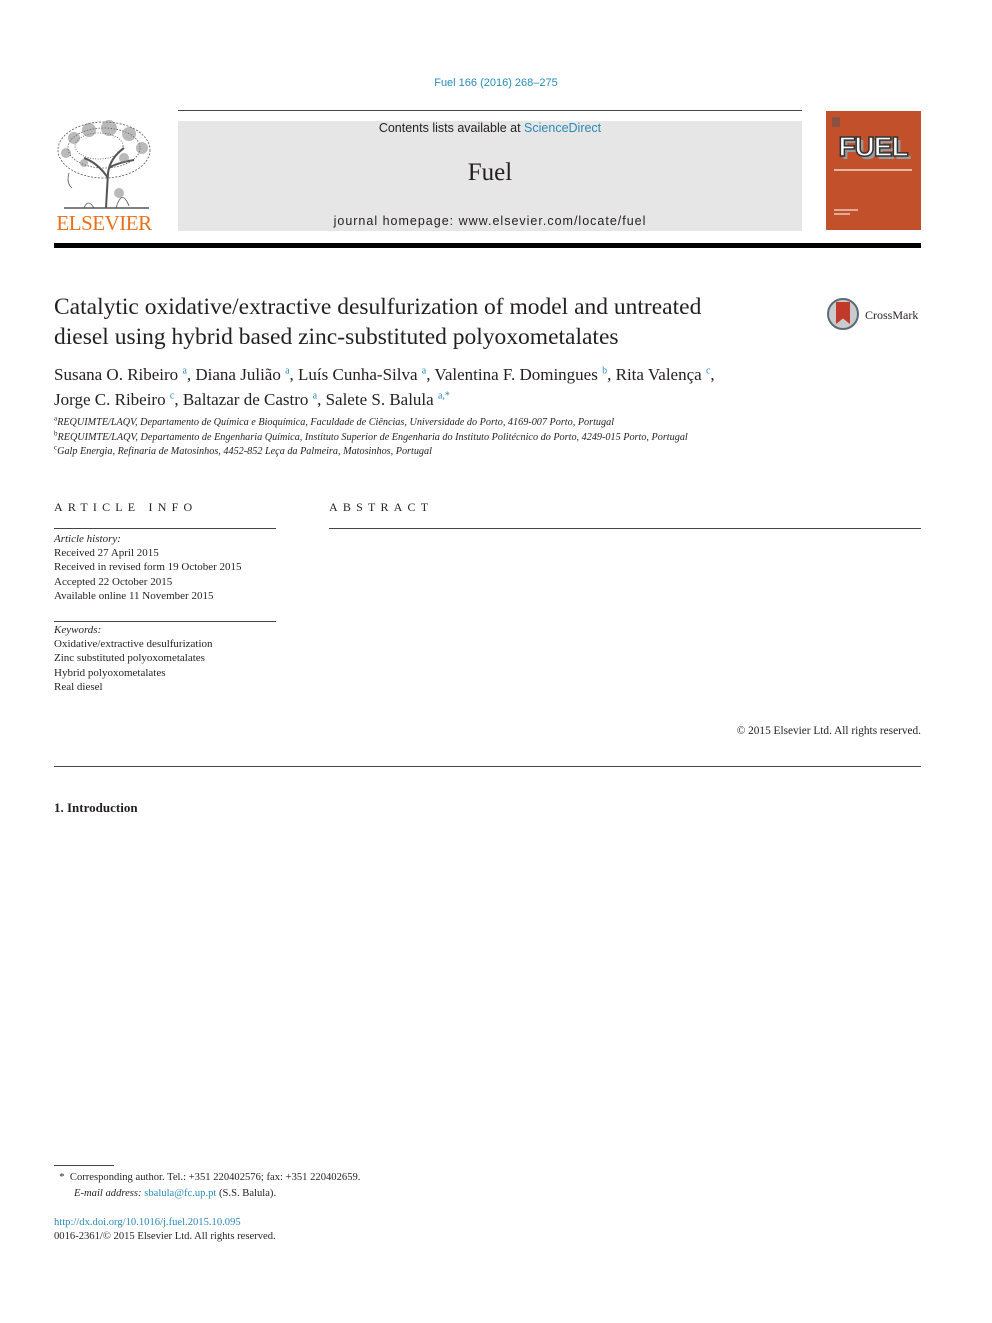 The width and height of the screenshot is (992, 1323). Describe the element at coordinates (78, 686) in the screenshot. I see `keyword: Real diesel` at that location.